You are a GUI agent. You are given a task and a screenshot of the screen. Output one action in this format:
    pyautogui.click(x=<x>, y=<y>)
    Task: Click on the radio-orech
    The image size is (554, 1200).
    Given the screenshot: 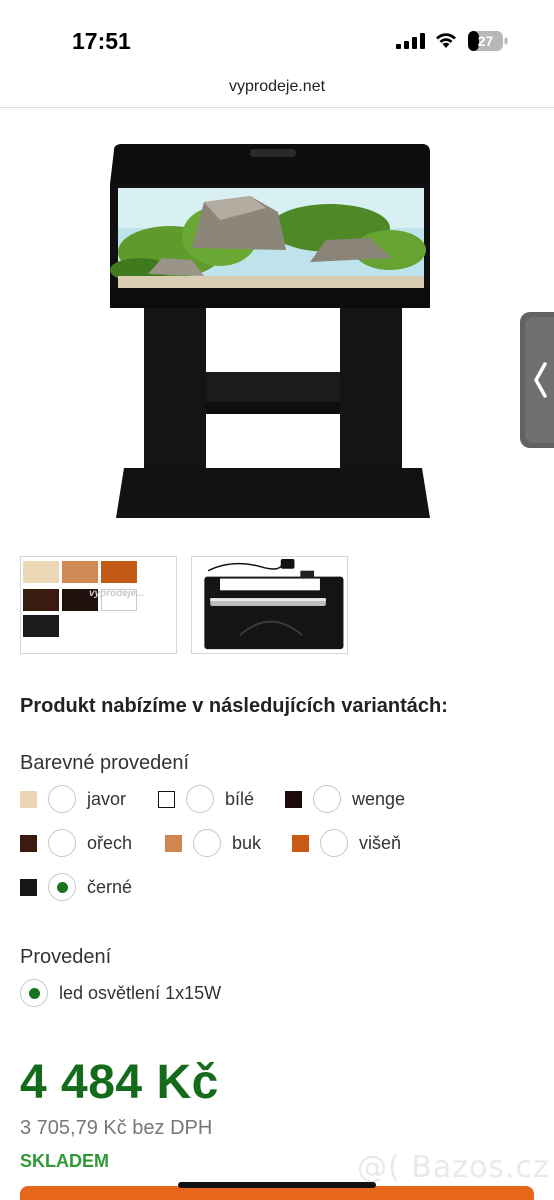 What is the action you would take?
    pyautogui.click(x=62, y=843)
    